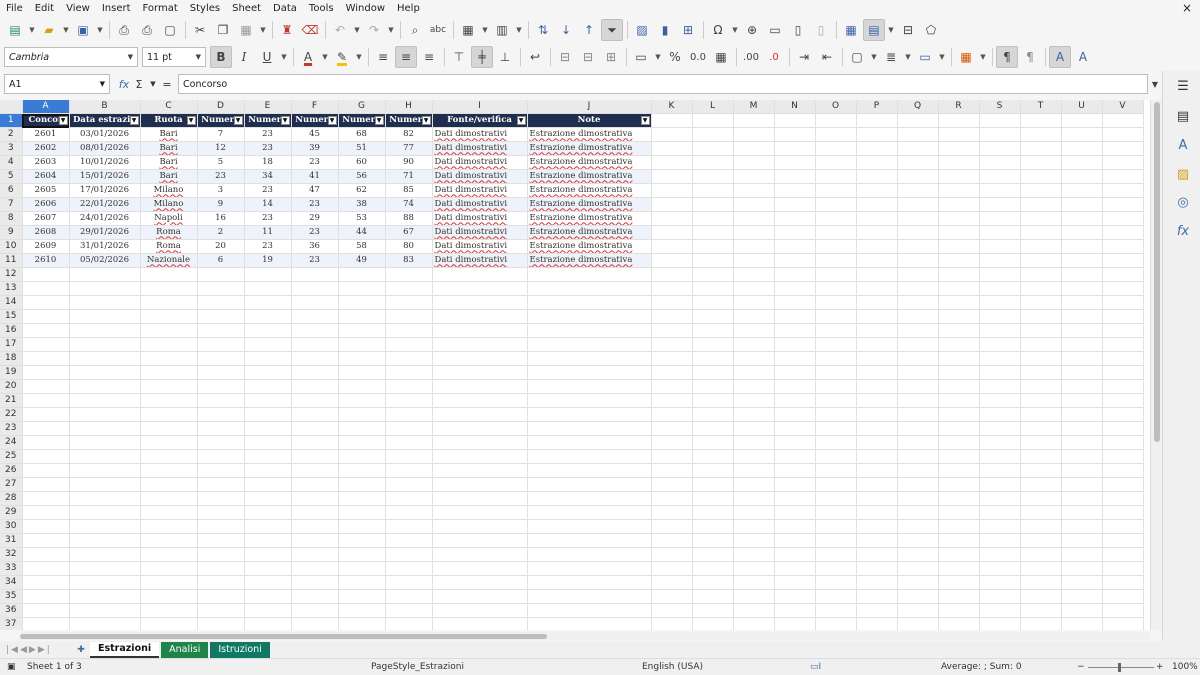  I want to click on table-cell: 82, so click(409, 135).